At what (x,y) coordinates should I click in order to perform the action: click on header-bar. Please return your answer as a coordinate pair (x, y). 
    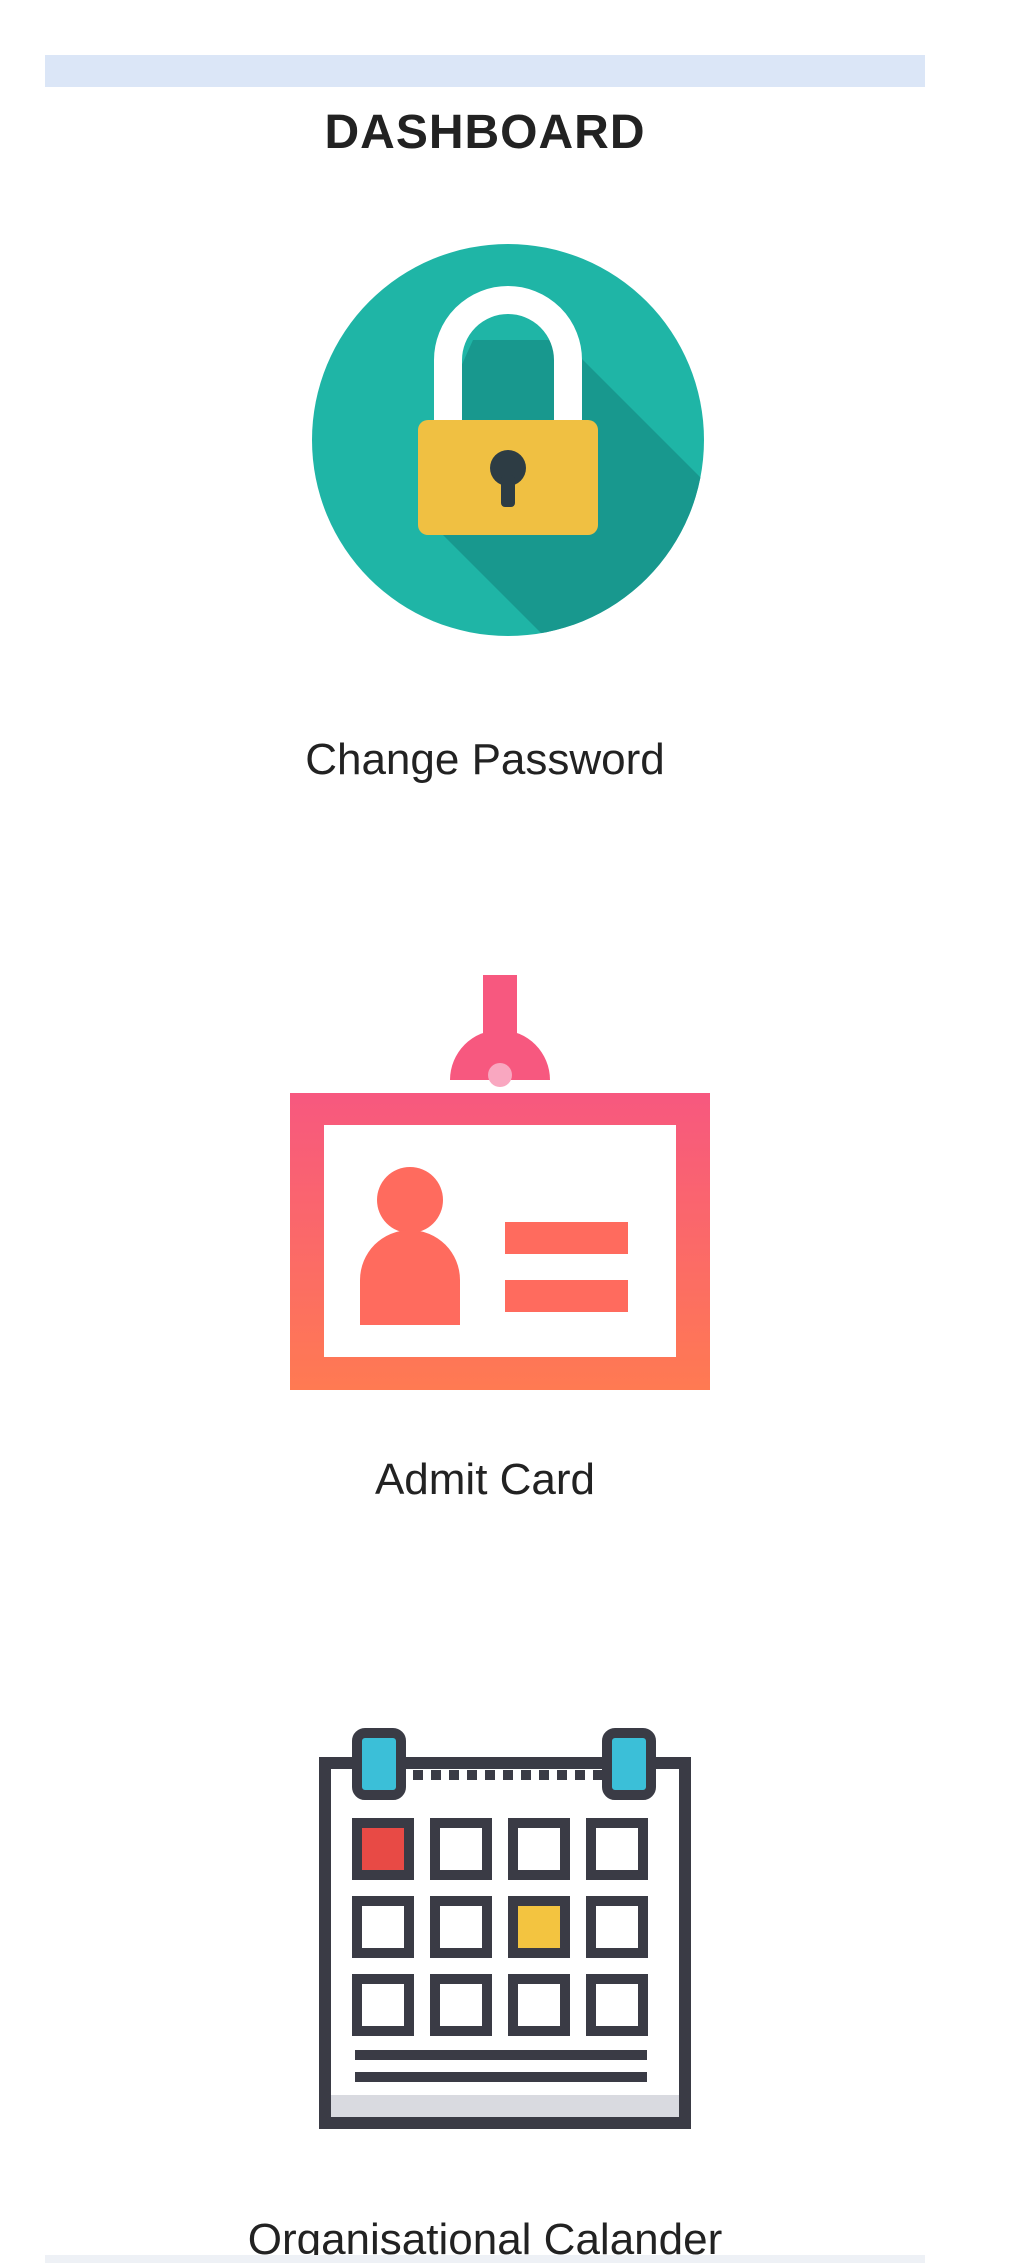
    Looking at the image, I should click on (485, 71).